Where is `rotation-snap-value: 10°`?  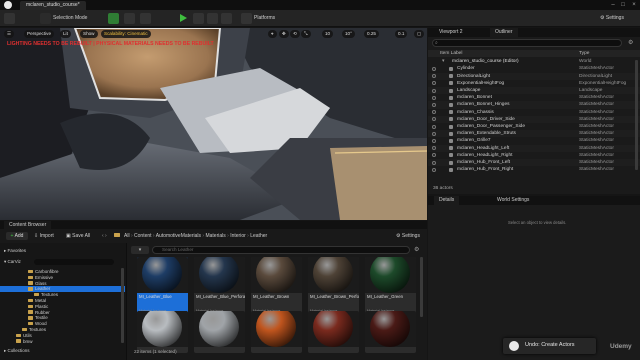 rotation-snap-value: 10° is located at coordinates (348, 34).